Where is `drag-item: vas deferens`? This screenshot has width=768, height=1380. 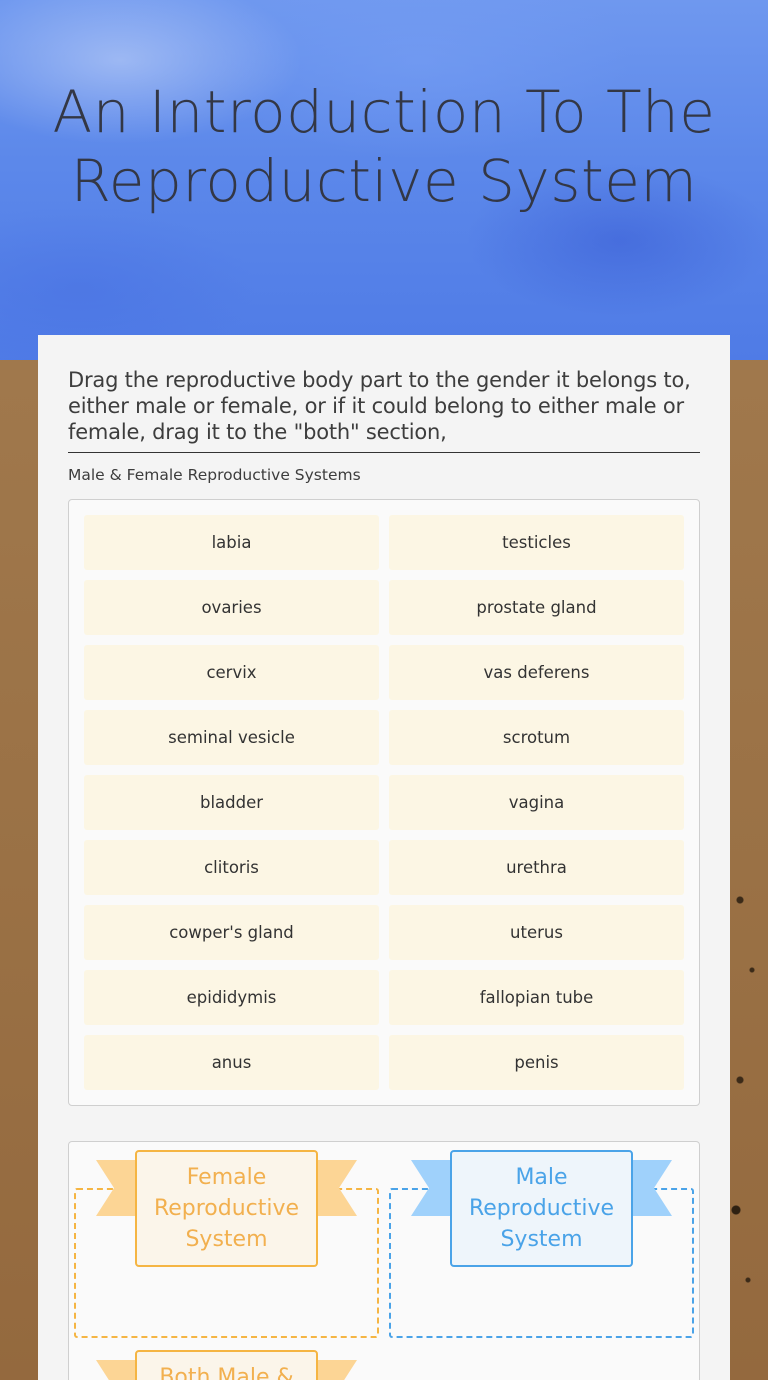 drag-item: vas deferens is located at coordinates (536, 672).